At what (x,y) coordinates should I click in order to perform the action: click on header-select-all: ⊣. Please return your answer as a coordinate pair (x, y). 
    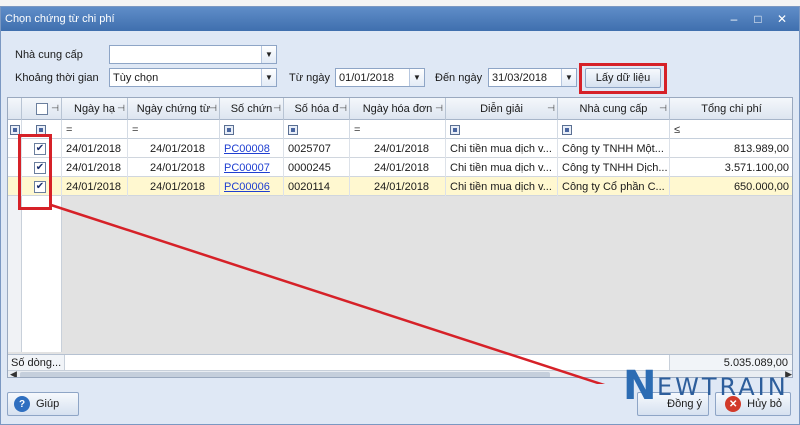
    Looking at the image, I should click on (42, 109).